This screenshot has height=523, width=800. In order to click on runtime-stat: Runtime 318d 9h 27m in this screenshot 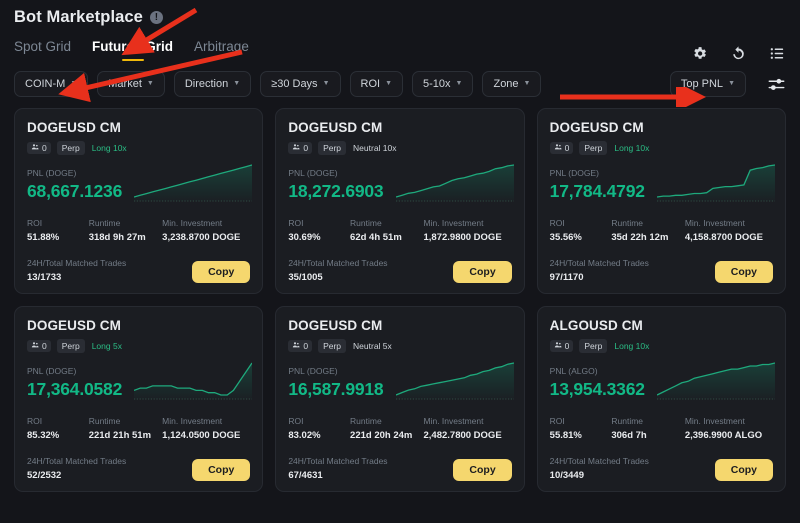, I will do `click(125, 230)`.